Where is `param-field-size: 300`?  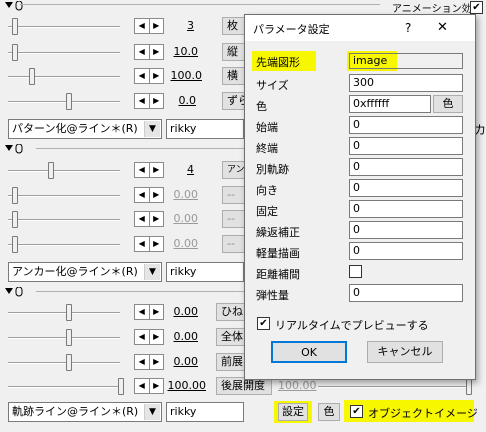 param-field-size: 300 is located at coordinates (406, 83).